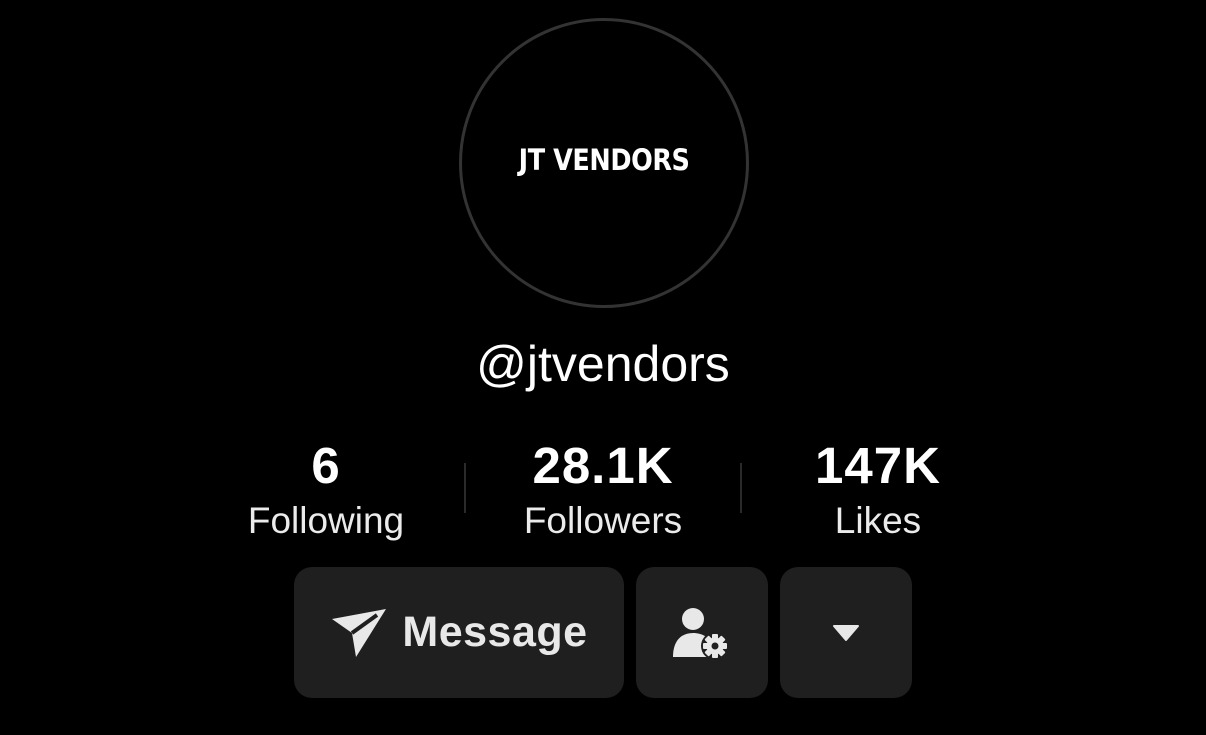 This screenshot has height=735, width=1206. I want to click on likes-label: Likes, so click(878, 520).